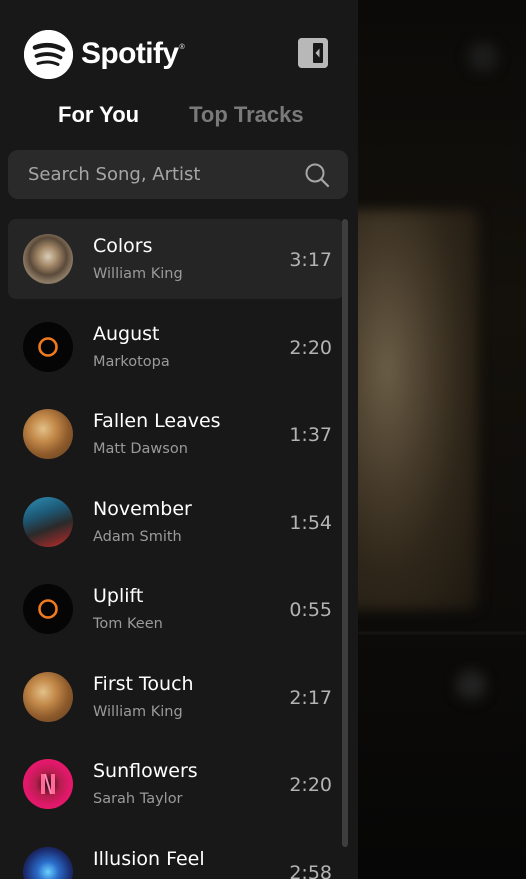 Image resolution: width=526 pixels, height=879 pixels. What do you see at coordinates (418, 410) in the screenshot?
I see `album-art-blurred` at bounding box center [418, 410].